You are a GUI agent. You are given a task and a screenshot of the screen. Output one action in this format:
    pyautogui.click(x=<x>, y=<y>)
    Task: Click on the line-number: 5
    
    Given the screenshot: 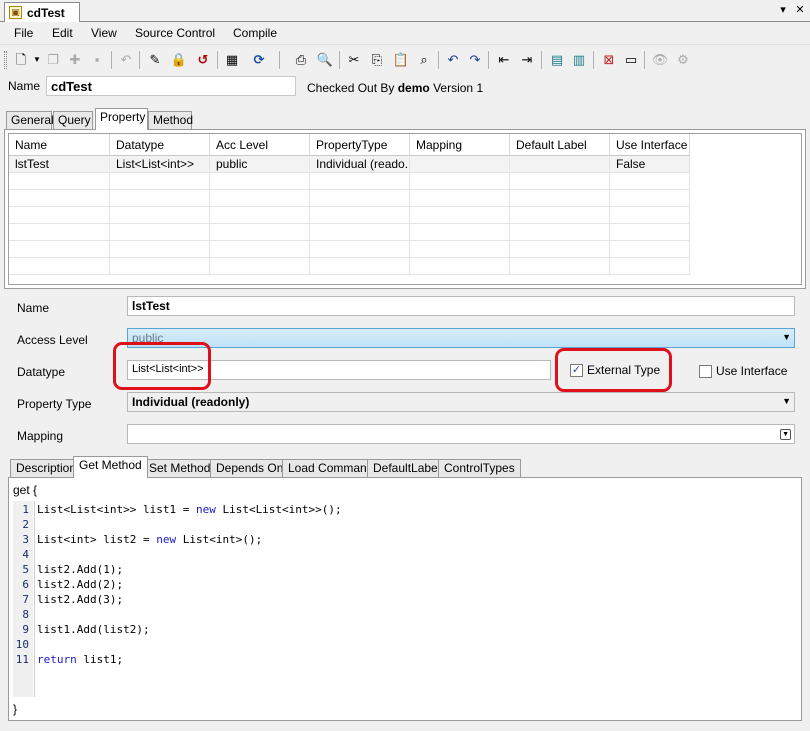 What is the action you would take?
    pyautogui.click(x=25, y=569)
    